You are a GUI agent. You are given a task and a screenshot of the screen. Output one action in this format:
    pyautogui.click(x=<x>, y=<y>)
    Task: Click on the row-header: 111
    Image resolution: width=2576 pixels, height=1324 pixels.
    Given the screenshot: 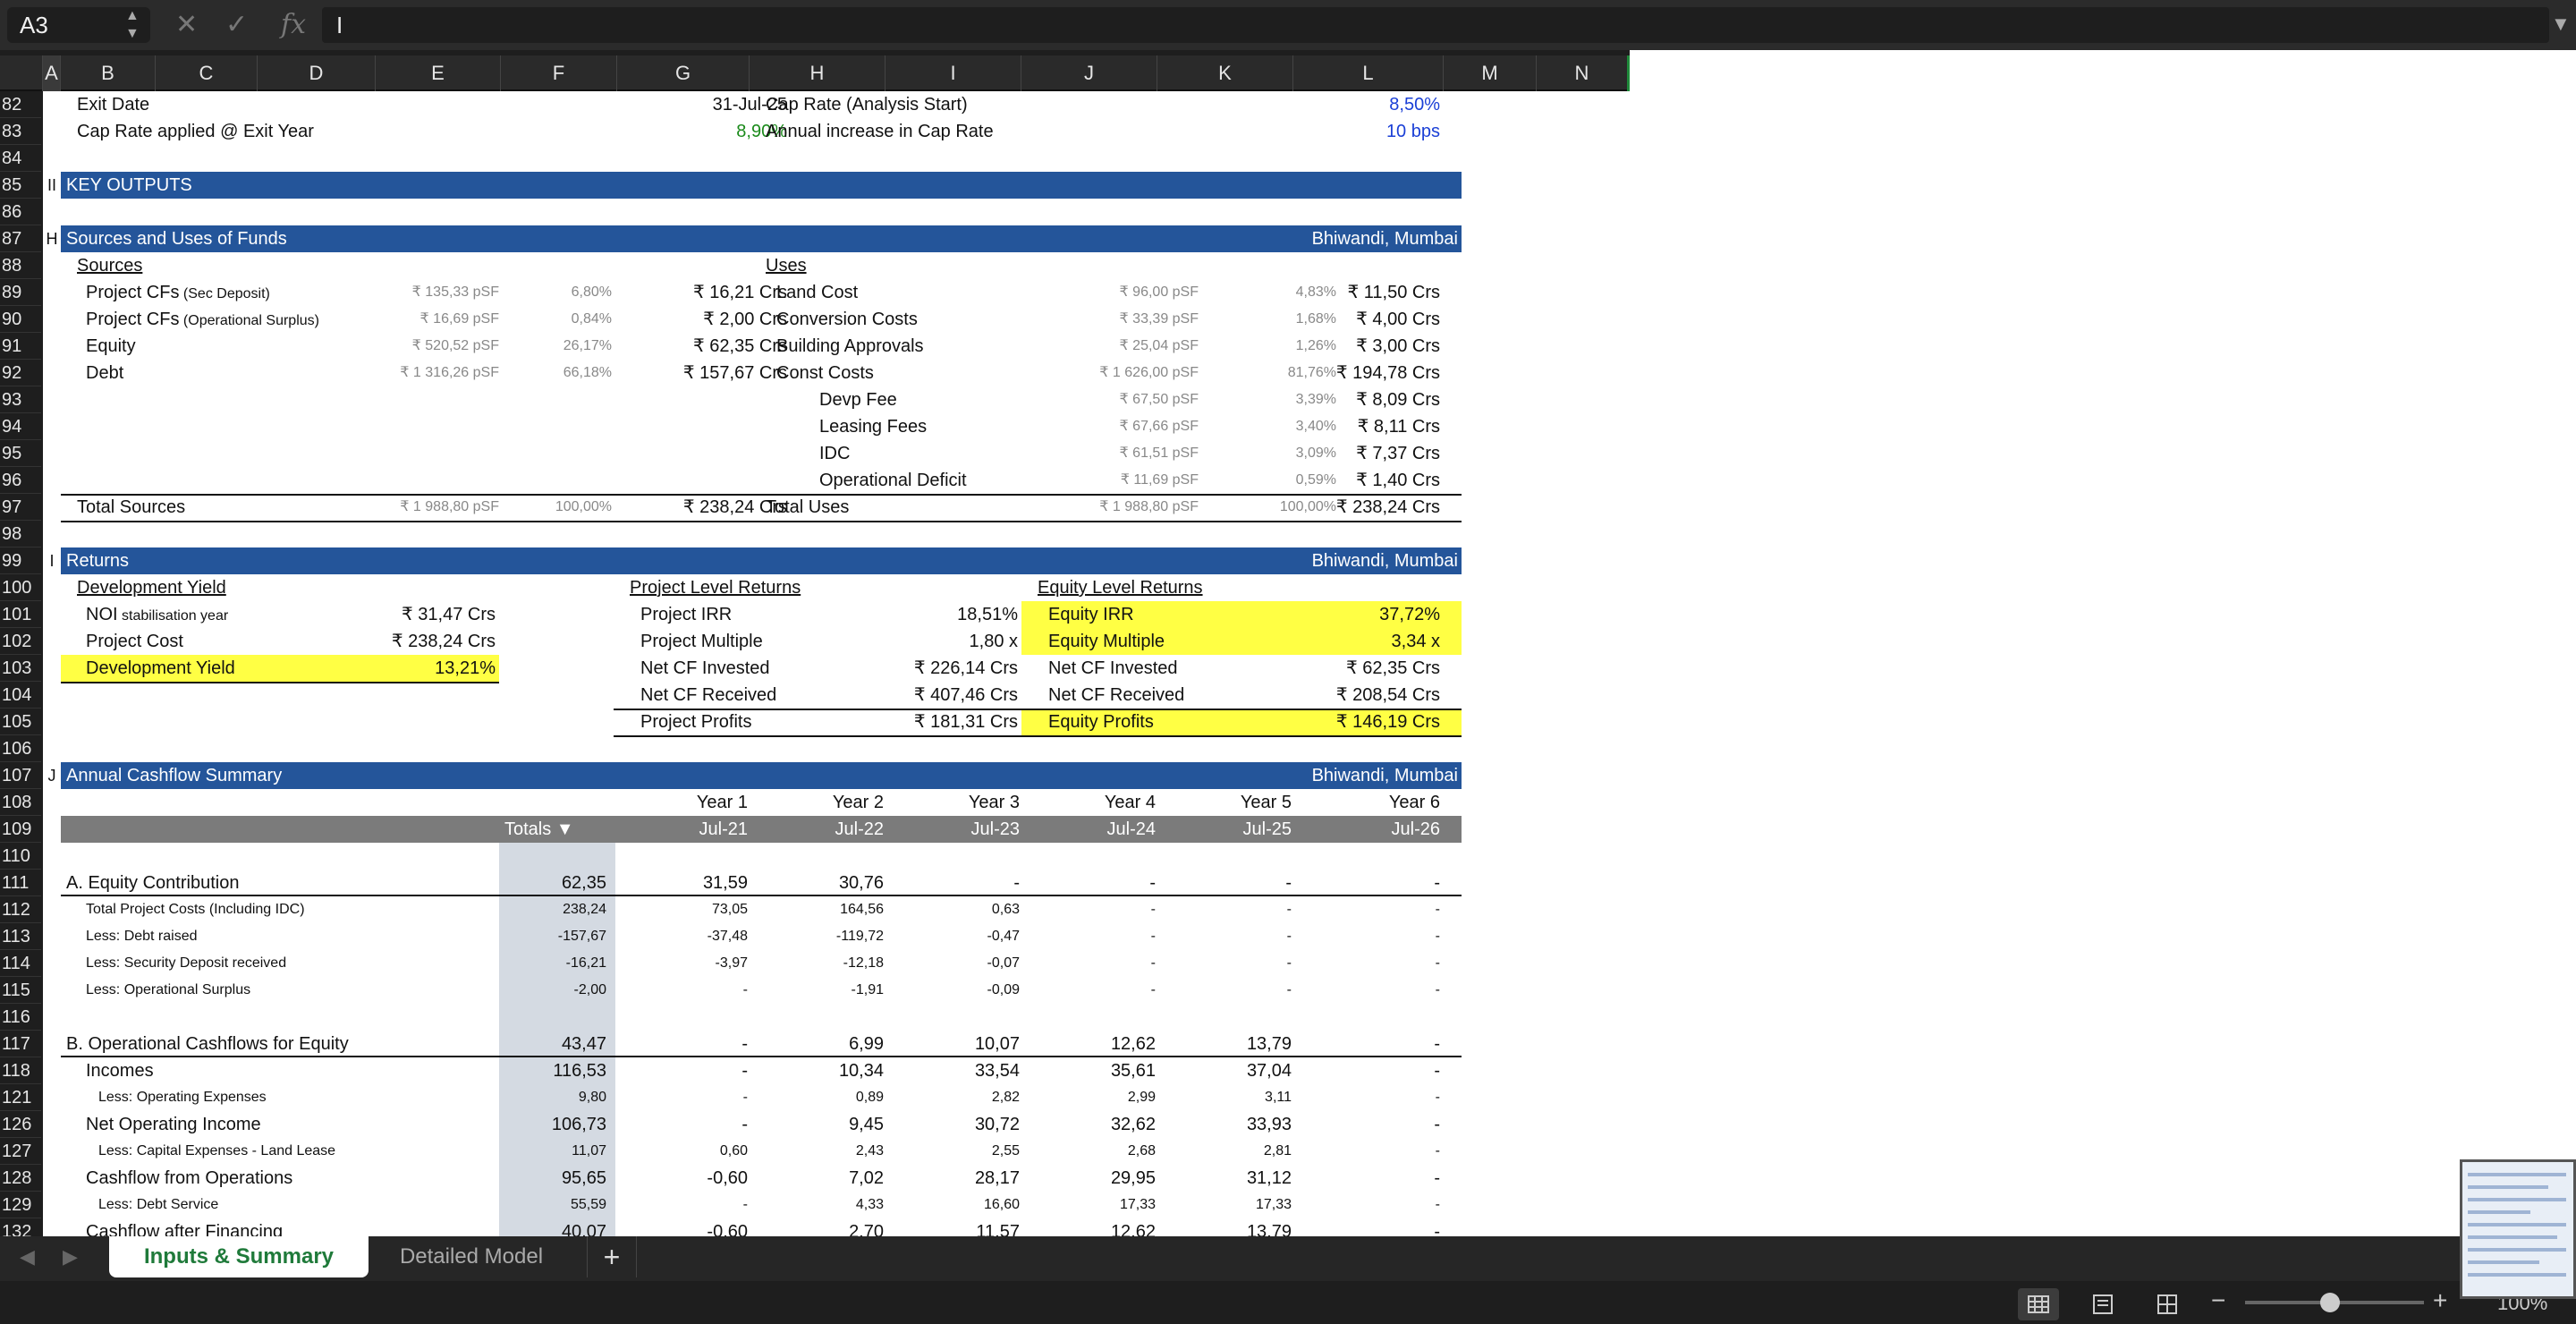 What is the action you would take?
    pyautogui.click(x=20, y=883)
    